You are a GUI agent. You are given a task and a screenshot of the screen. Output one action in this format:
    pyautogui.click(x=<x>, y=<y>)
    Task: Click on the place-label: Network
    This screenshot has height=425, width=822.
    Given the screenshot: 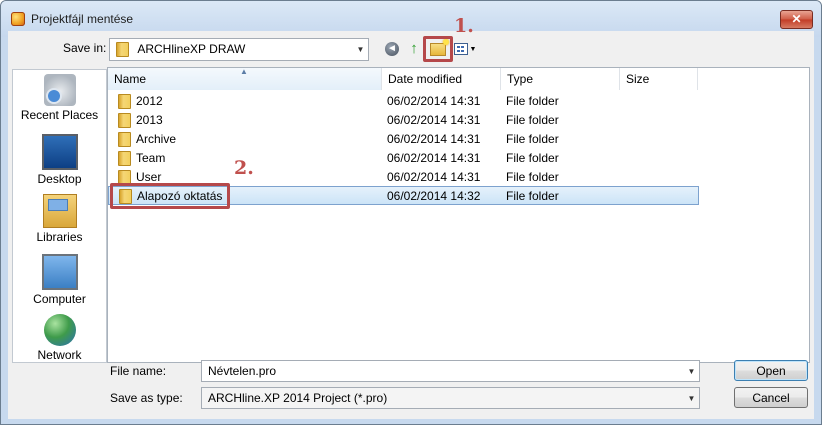 What is the action you would take?
    pyautogui.click(x=59, y=355)
    